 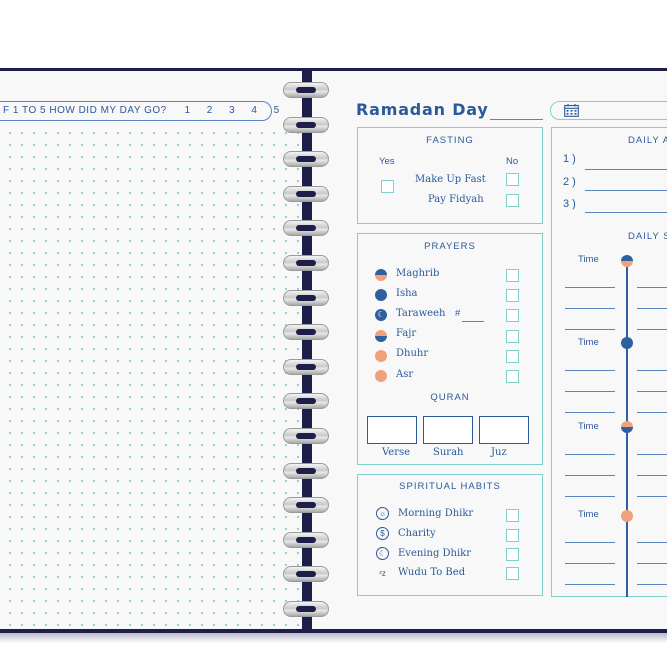 What do you see at coordinates (381, 275) in the screenshot?
I see `maghrib-icon` at bounding box center [381, 275].